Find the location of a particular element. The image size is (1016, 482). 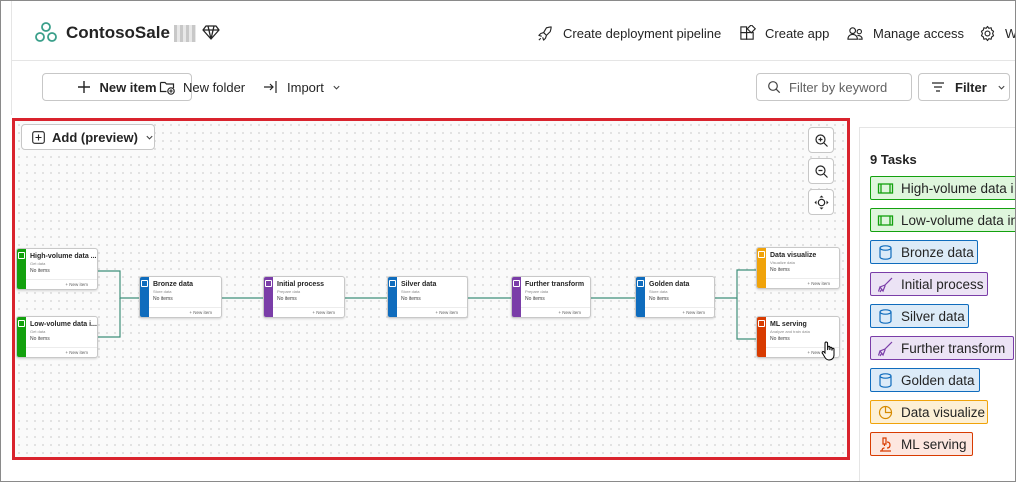

chevron-down-icon is located at coordinates (149, 137).